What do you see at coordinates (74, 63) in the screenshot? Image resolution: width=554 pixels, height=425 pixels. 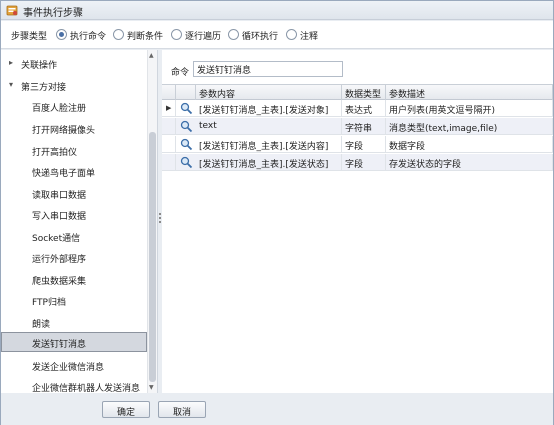 I see `tree-group-linked-ops: ▸ 关联操作` at bounding box center [74, 63].